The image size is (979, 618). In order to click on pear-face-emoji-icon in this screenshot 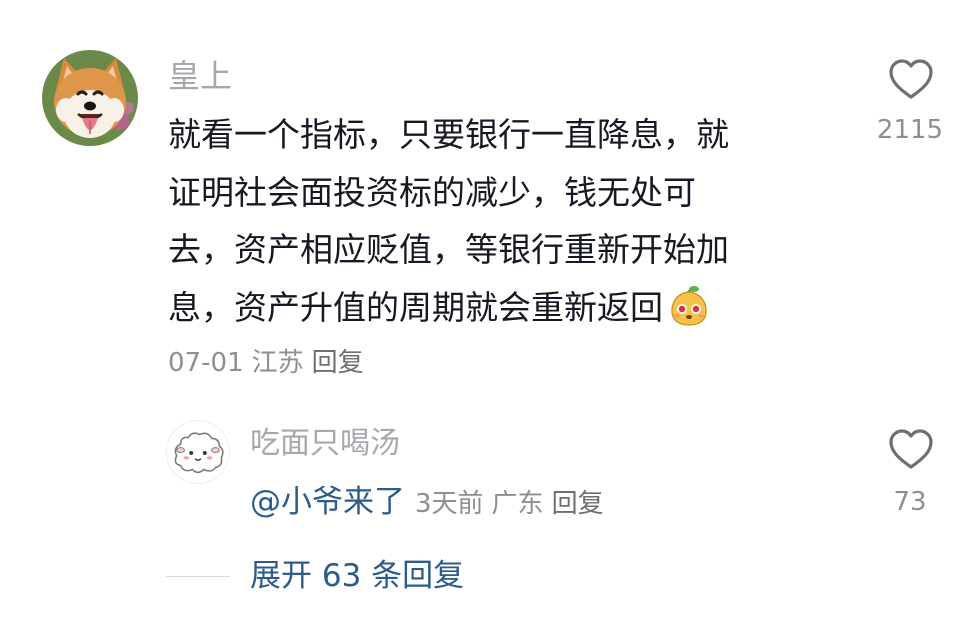, I will do `click(689, 305)`.